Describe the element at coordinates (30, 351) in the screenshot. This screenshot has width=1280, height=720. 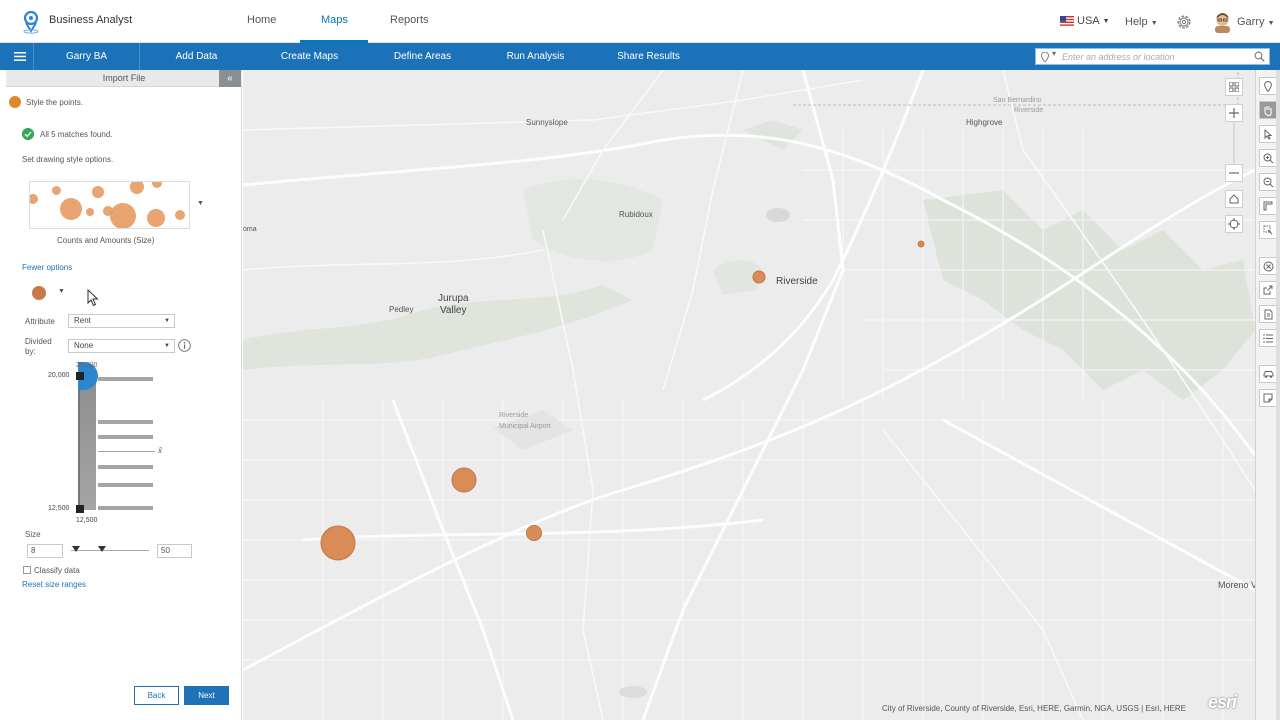
I see `divided-label-by: by:` at that location.